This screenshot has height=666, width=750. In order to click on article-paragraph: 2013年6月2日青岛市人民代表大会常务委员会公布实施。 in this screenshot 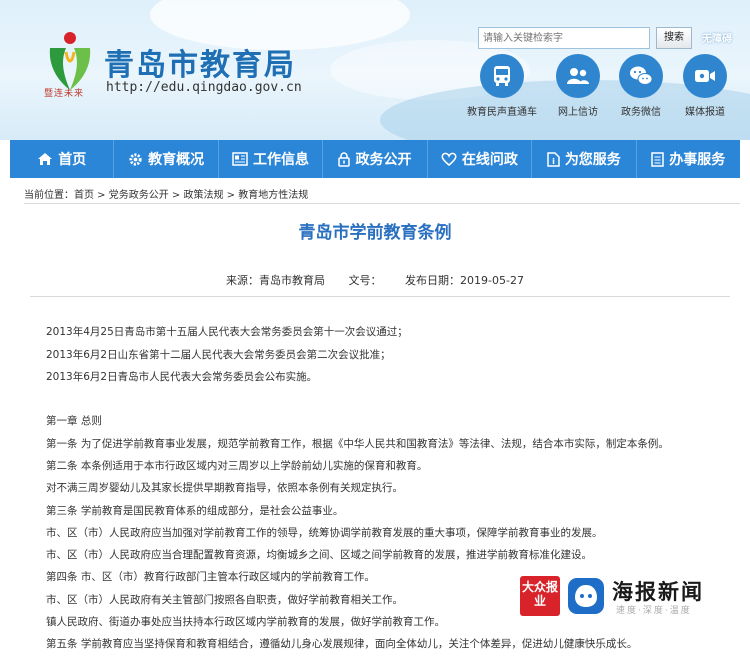, I will do `click(182, 377)`.